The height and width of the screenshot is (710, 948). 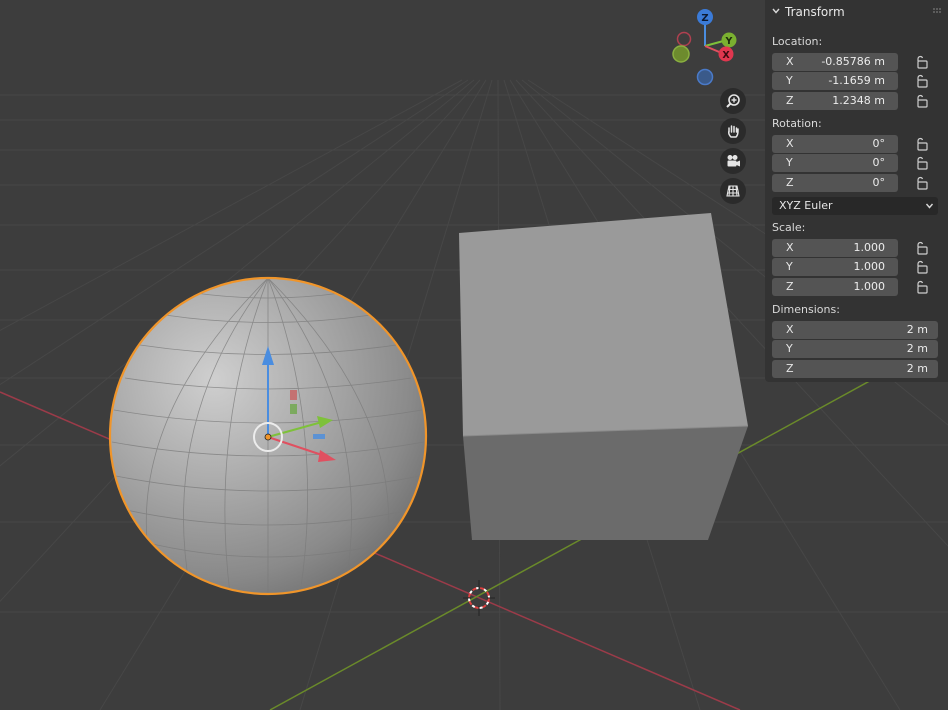 I want to click on rotation-x-axis: X, so click(x=790, y=143).